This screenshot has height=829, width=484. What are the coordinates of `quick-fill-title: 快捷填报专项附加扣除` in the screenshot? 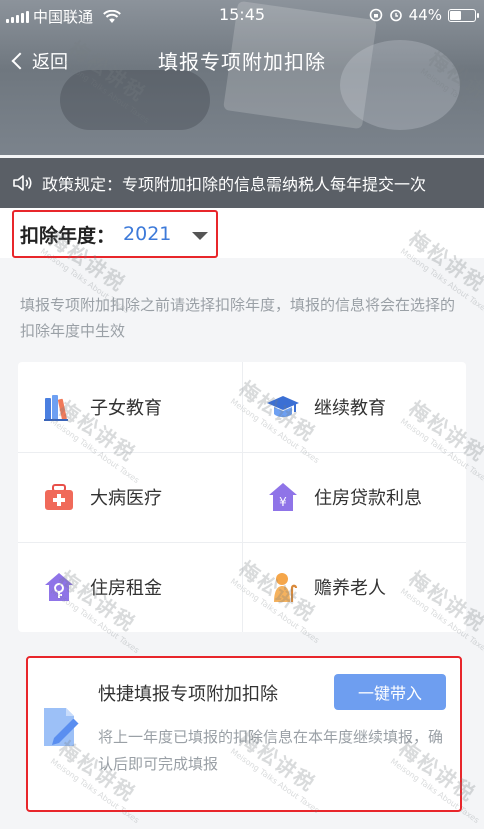 It's located at (188, 694).